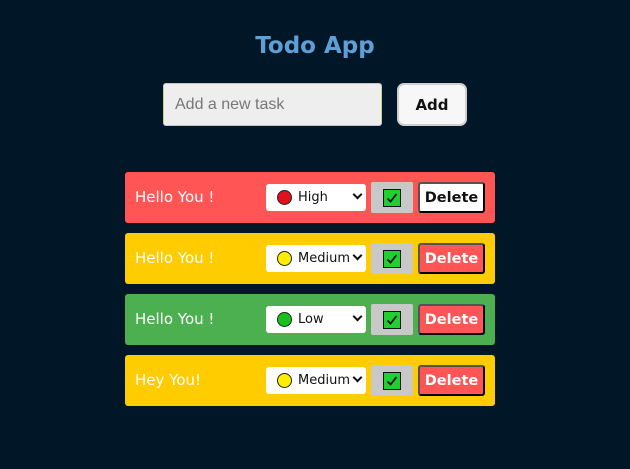  Describe the element at coordinates (315, 46) in the screenshot. I see `page-title: Todo App` at that location.